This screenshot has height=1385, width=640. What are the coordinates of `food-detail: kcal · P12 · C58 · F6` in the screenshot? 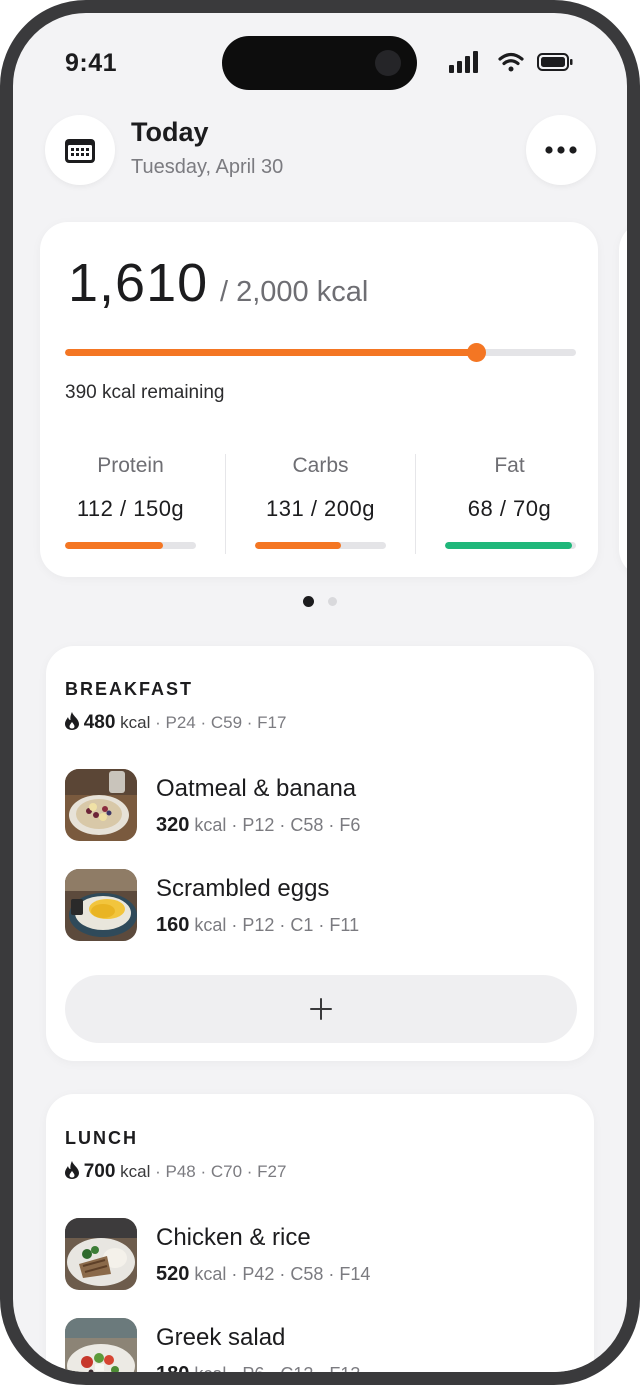 It's located at (275, 825).